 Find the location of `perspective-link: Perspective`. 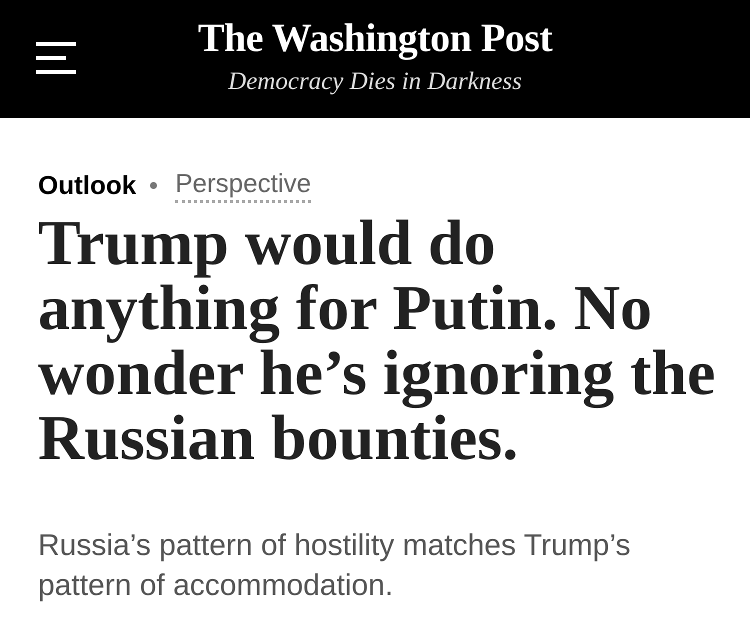

perspective-link: Perspective is located at coordinates (243, 185).